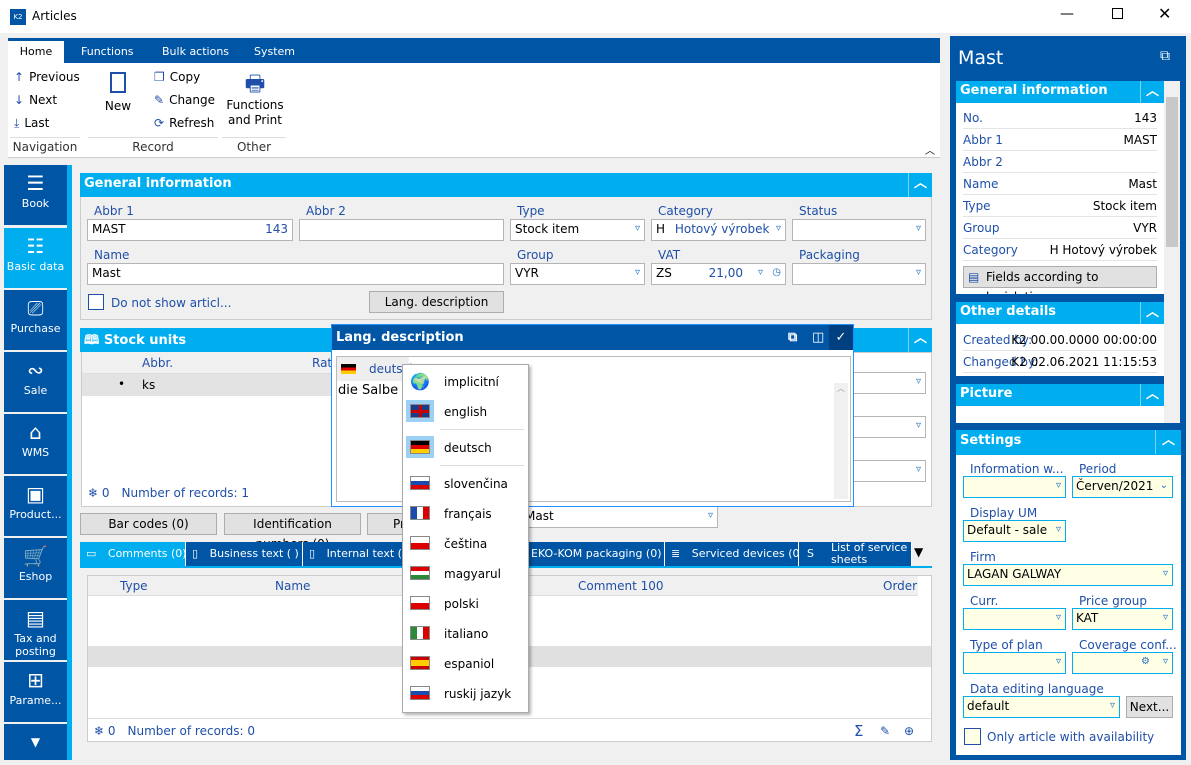 The image size is (1191, 765). I want to click on language-option: ruskij jazyk, so click(465, 694).